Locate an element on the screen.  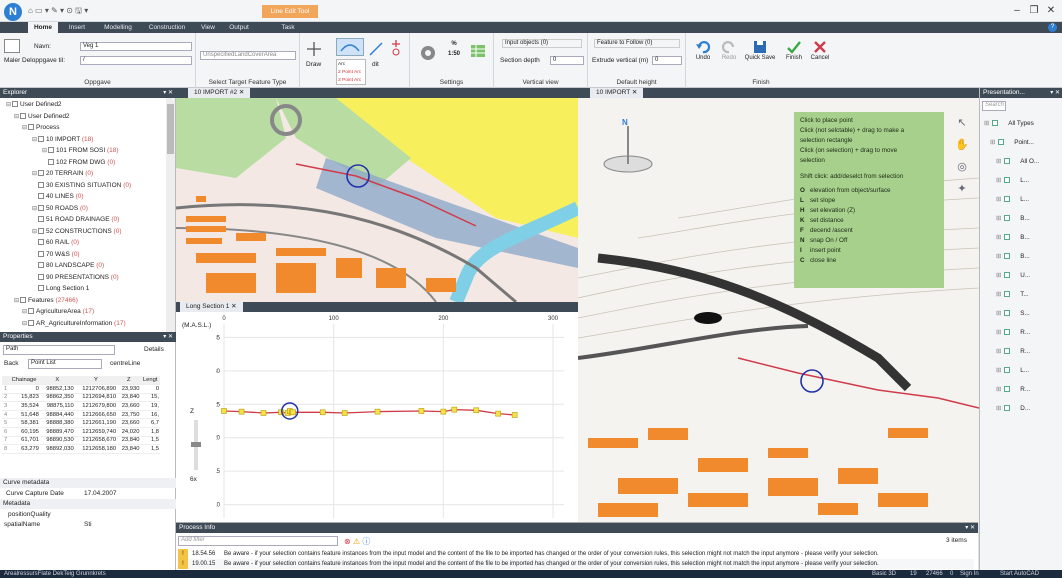
map-2d-view is located at coordinates (377, 200).